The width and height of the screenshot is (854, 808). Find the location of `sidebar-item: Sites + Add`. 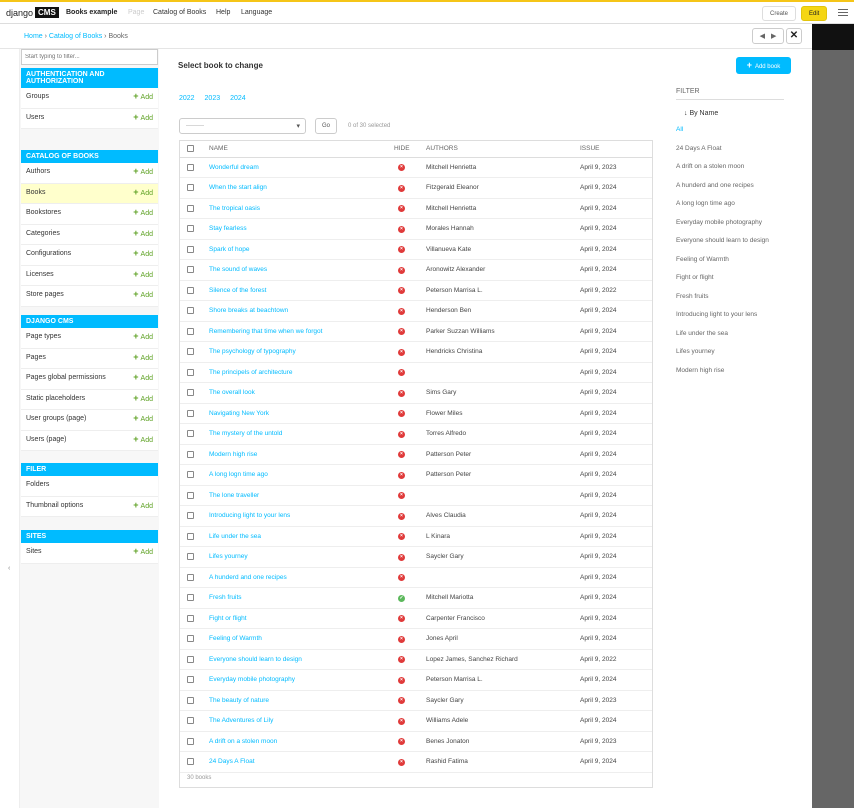

sidebar-item: Sites + Add is located at coordinates (89, 553).